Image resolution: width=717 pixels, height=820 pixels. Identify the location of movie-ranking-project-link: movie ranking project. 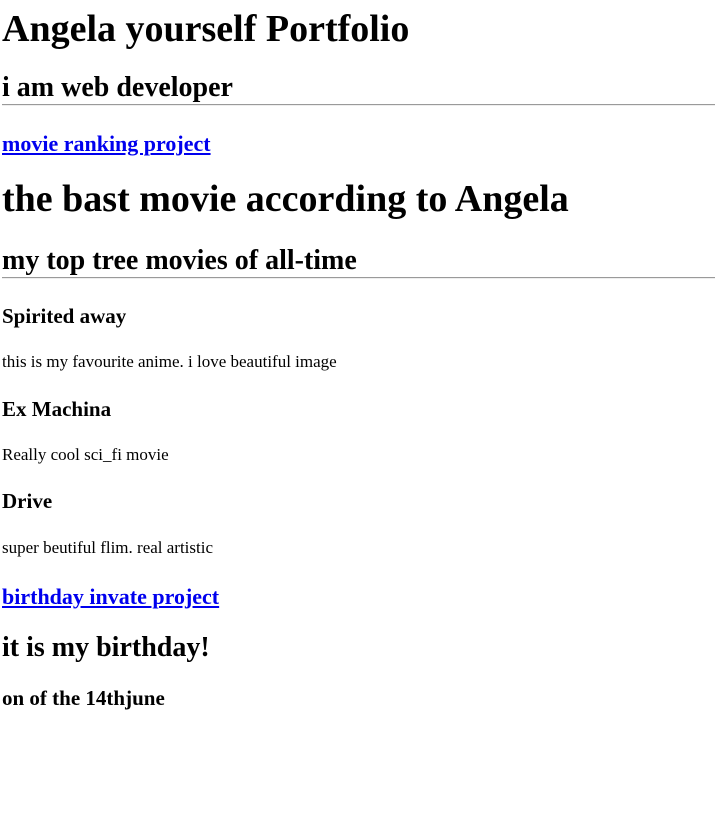
(358, 144).